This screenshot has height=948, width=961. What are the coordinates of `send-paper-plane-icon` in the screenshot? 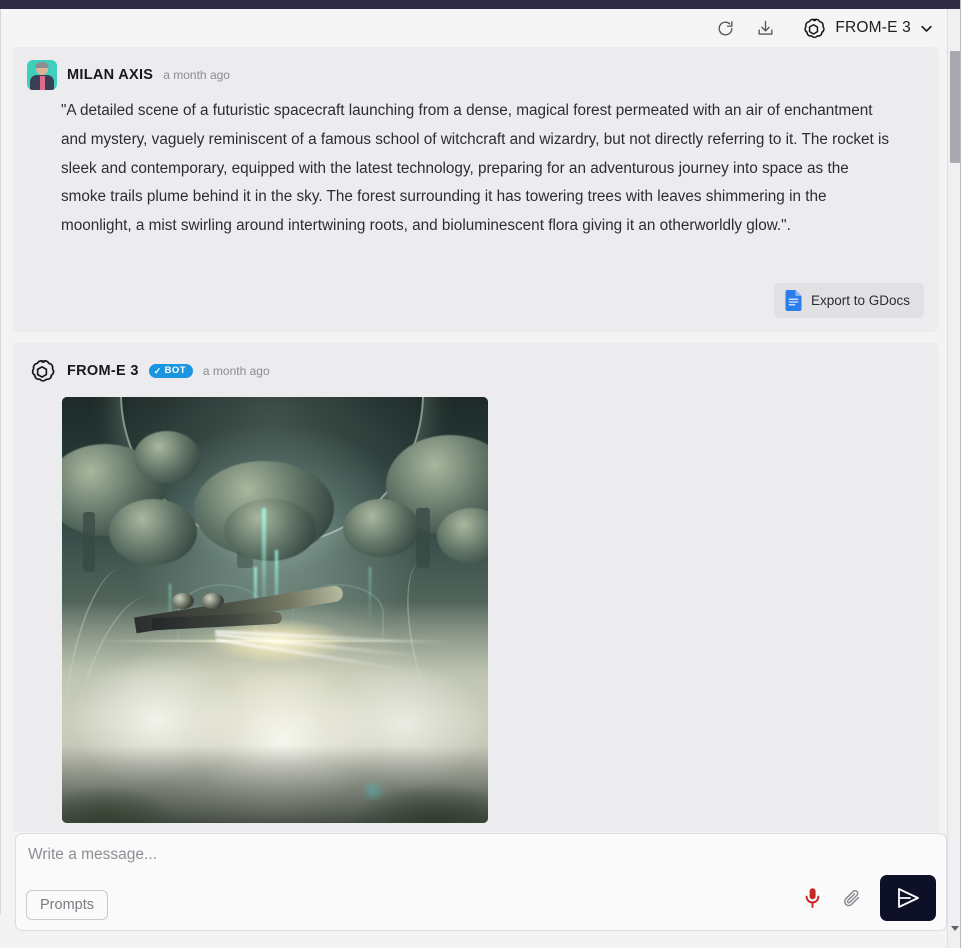 It's located at (908, 898).